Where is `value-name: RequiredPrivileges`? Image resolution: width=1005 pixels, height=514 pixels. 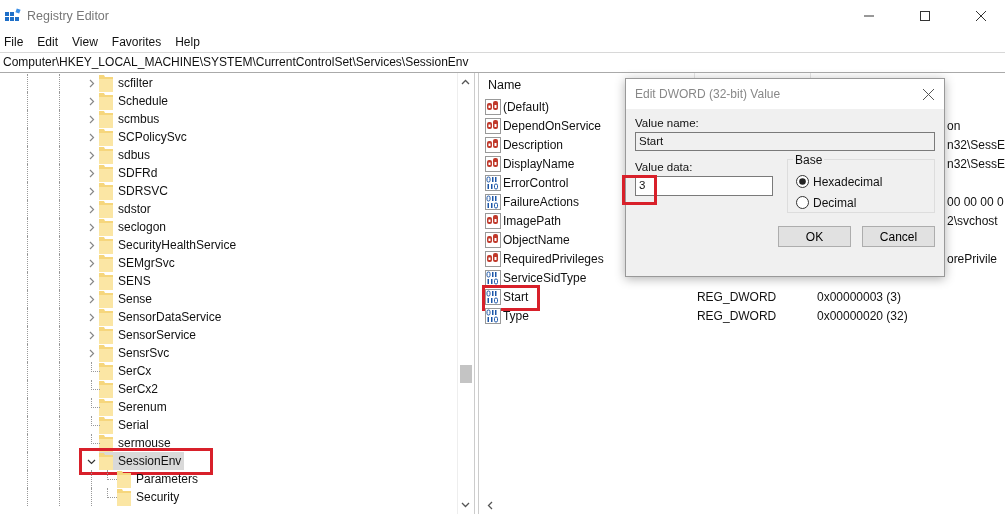 value-name: RequiredPrivileges is located at coordinates (553, 258).